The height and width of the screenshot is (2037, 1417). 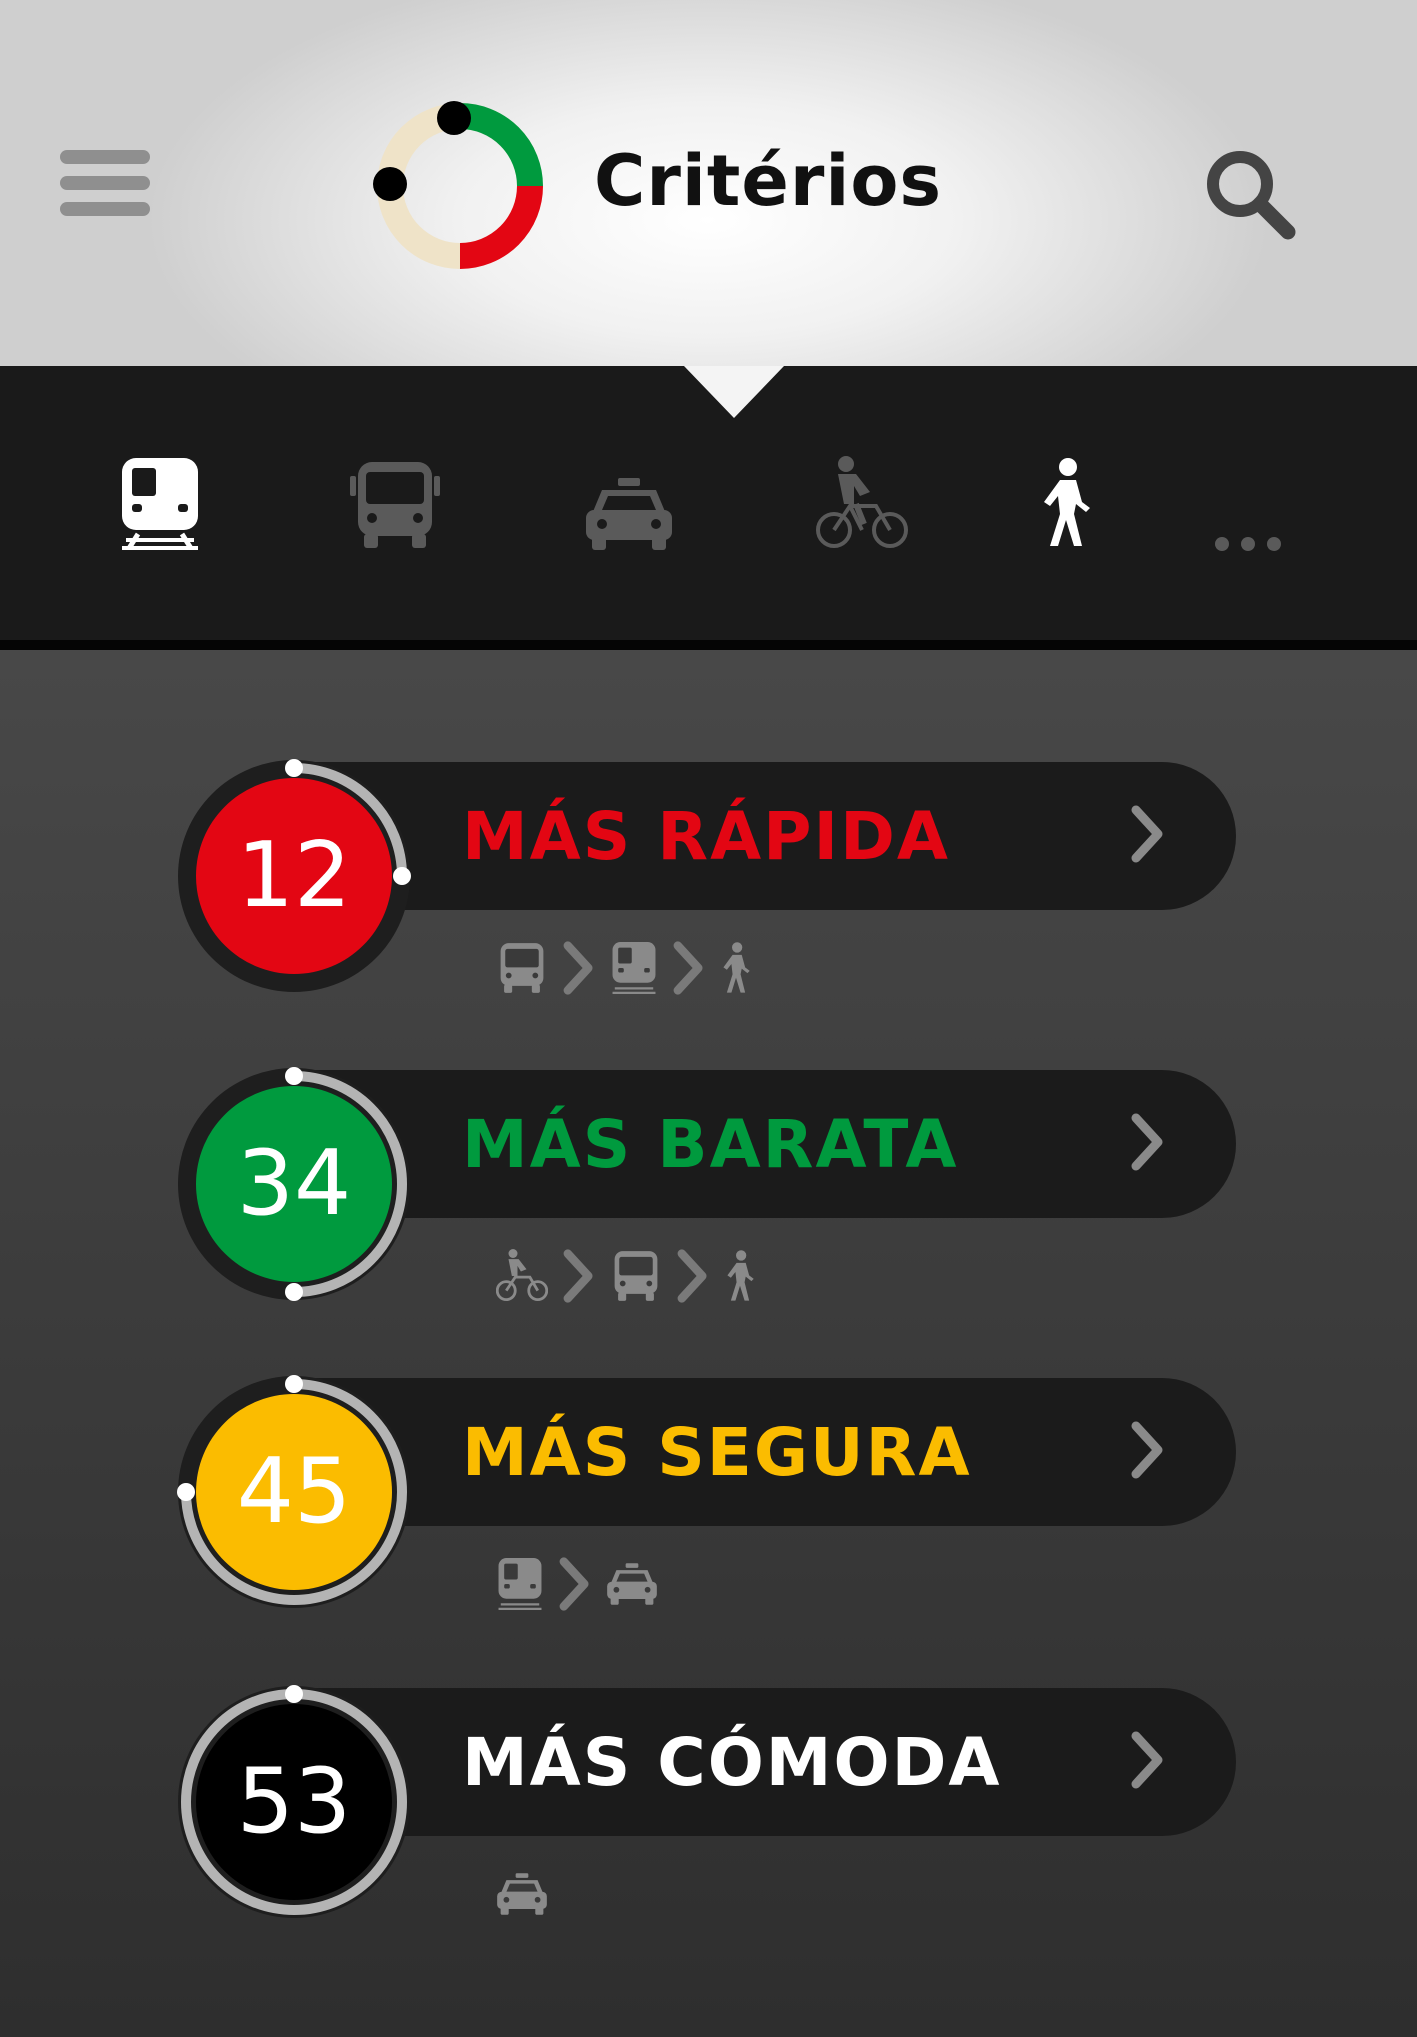 I want to click on mode-walk-tab, so click(x=1066, y=503).